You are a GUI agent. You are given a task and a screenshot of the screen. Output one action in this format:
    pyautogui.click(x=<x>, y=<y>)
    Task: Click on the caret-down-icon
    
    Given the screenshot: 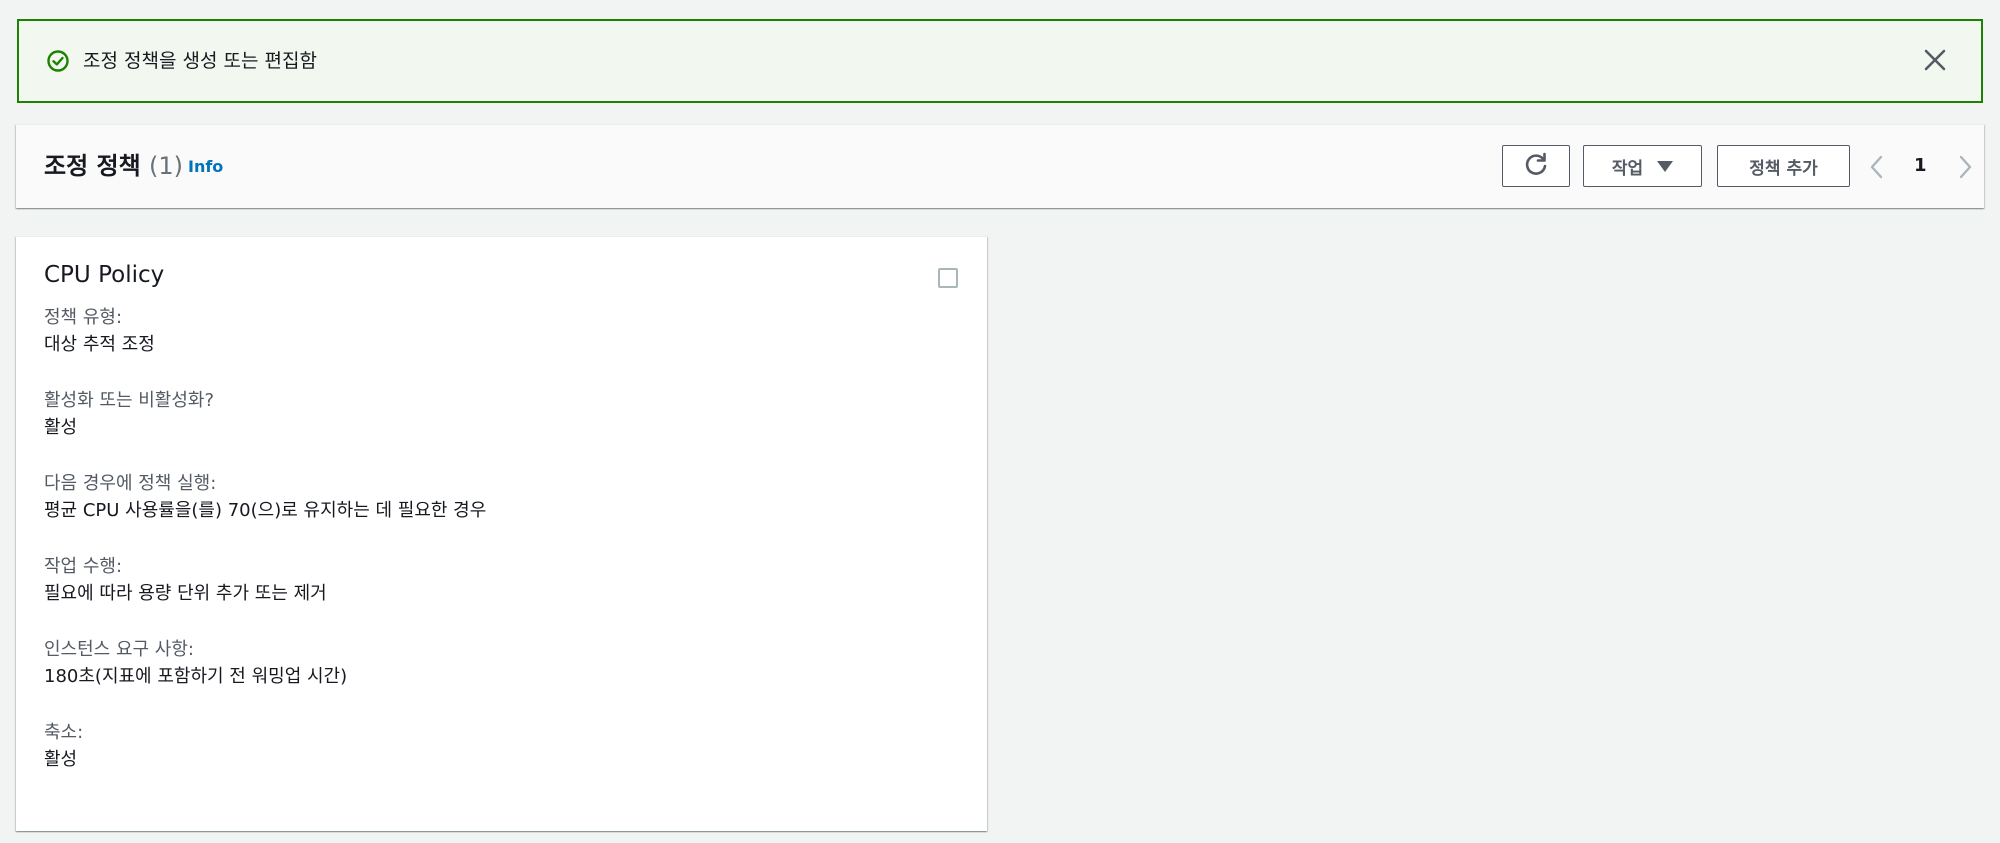 What is the action you would take?
    pyautogui.click(x=1665, y=166)
    